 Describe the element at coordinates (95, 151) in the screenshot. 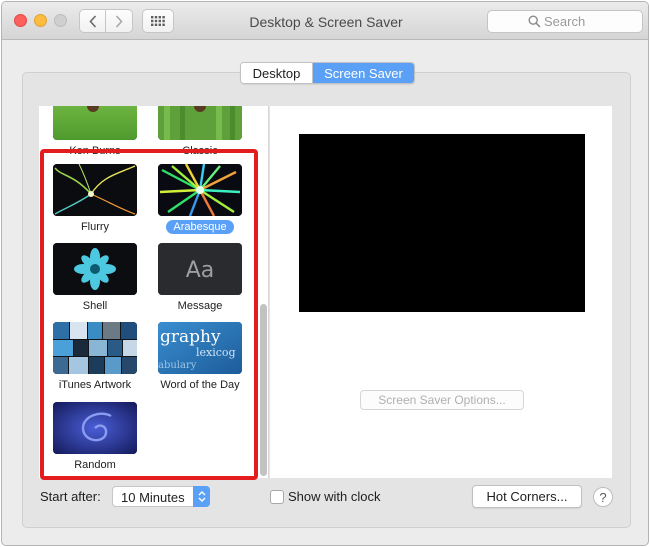

I see `ken-burns-label: Ken Burns` at that location.